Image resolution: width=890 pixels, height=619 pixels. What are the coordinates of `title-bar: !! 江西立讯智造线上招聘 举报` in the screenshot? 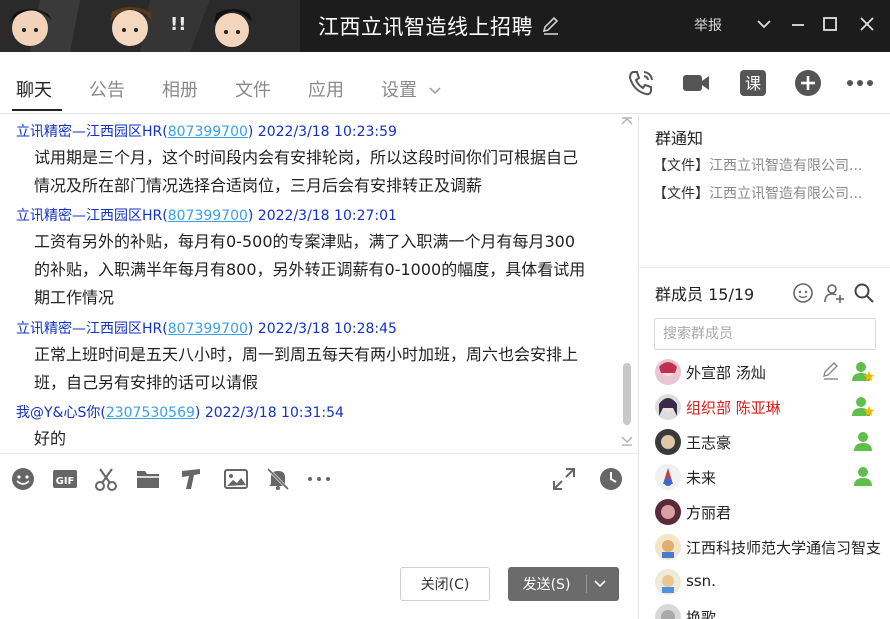 It's located at (445, 26).